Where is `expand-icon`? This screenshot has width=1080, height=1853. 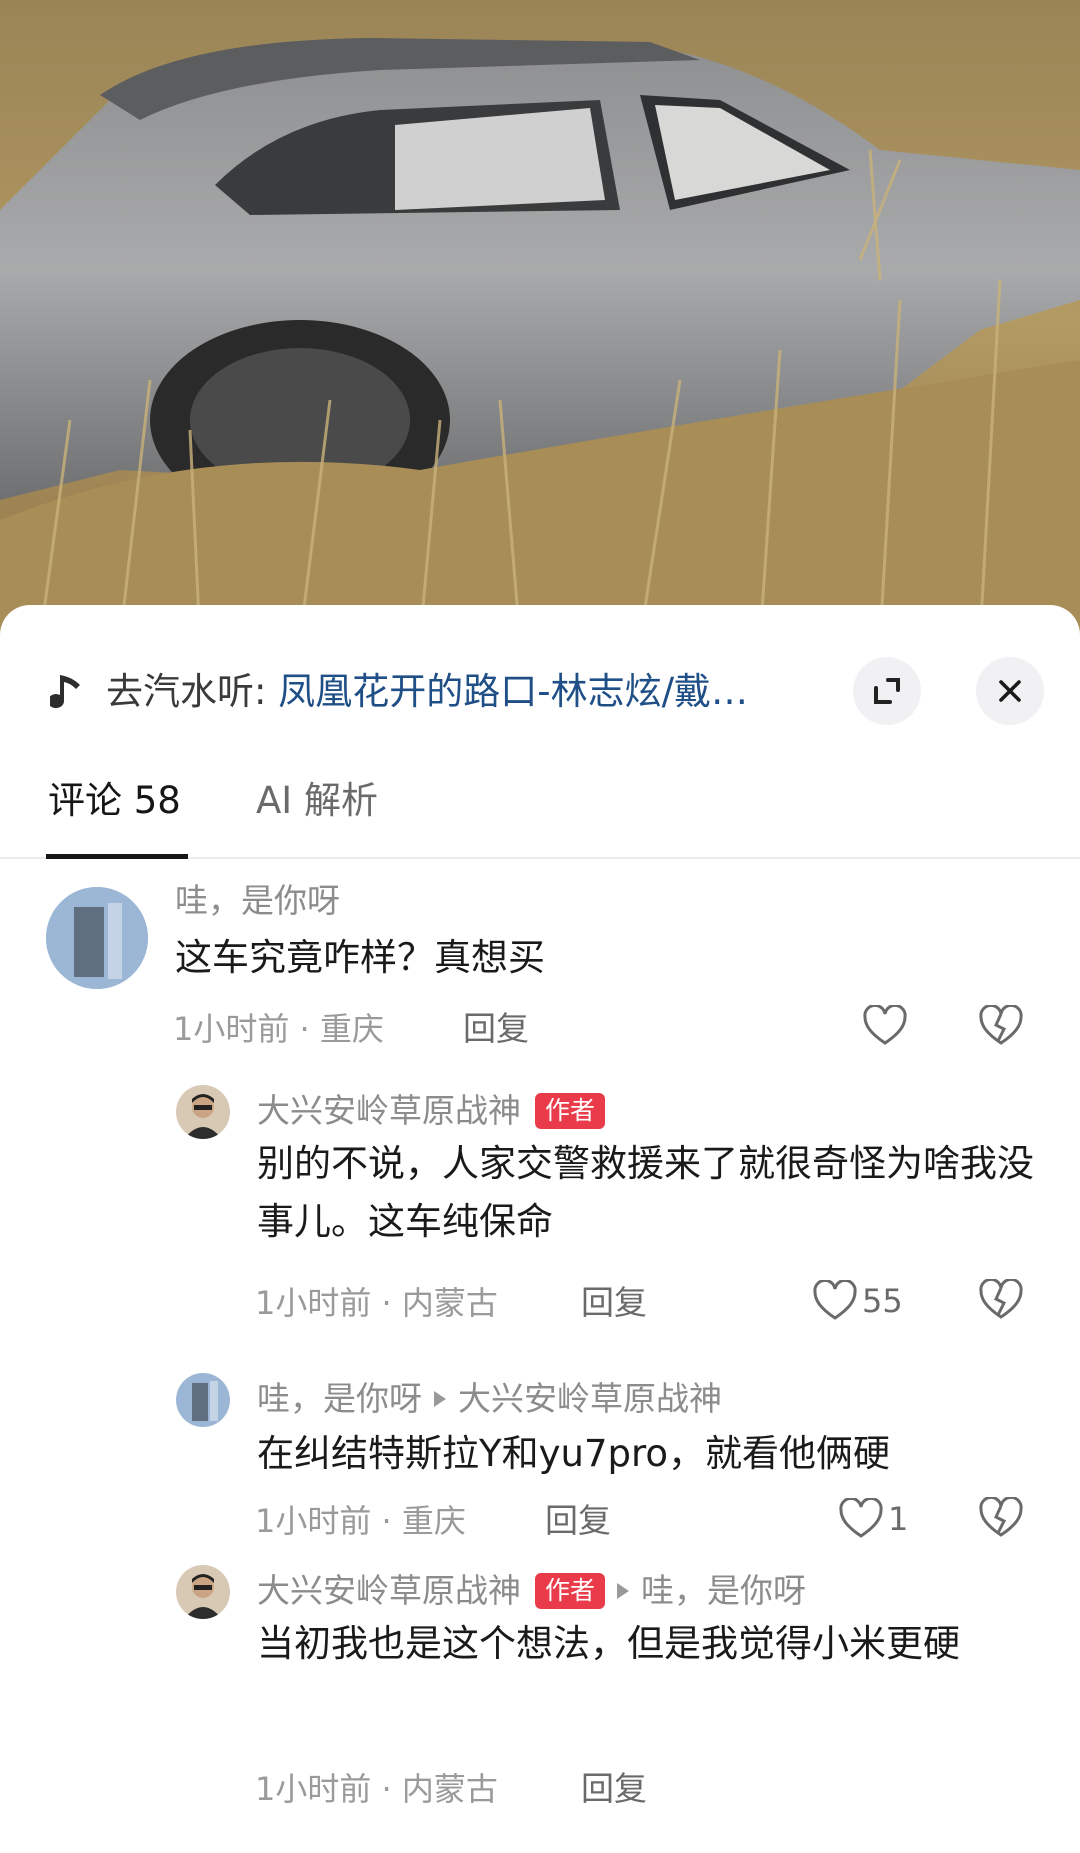
expand-icon is located at coordinates (887, 691).